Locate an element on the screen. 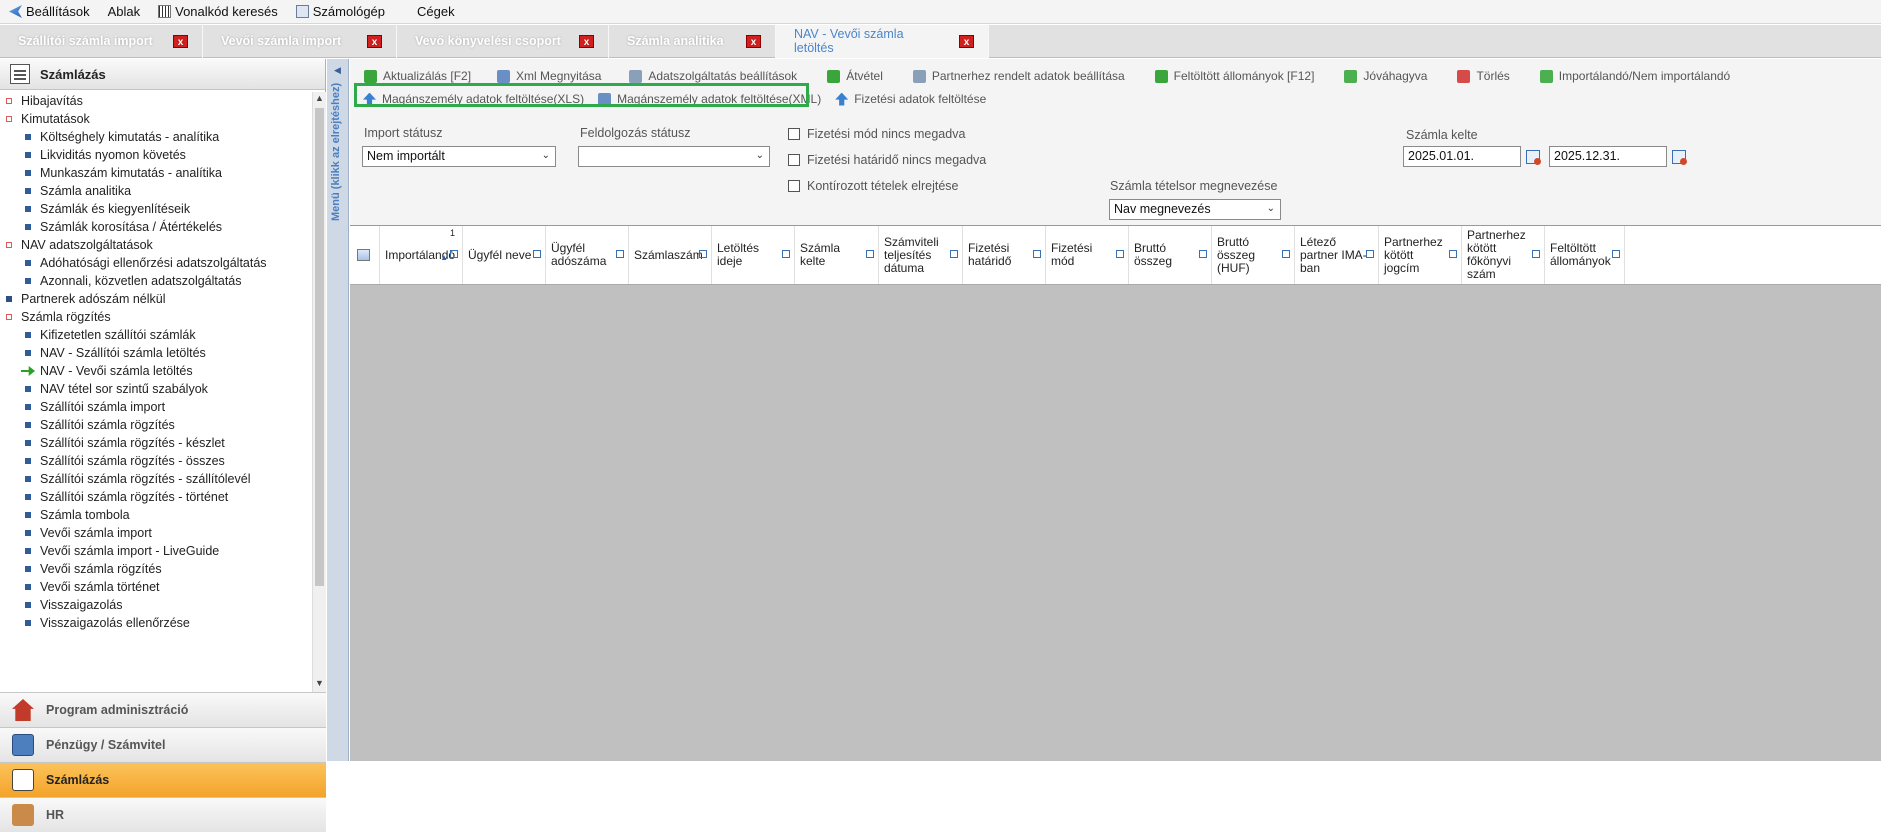  tree-item: Szállítói számla rögzítés - történet is located at coordinates (156, 497).